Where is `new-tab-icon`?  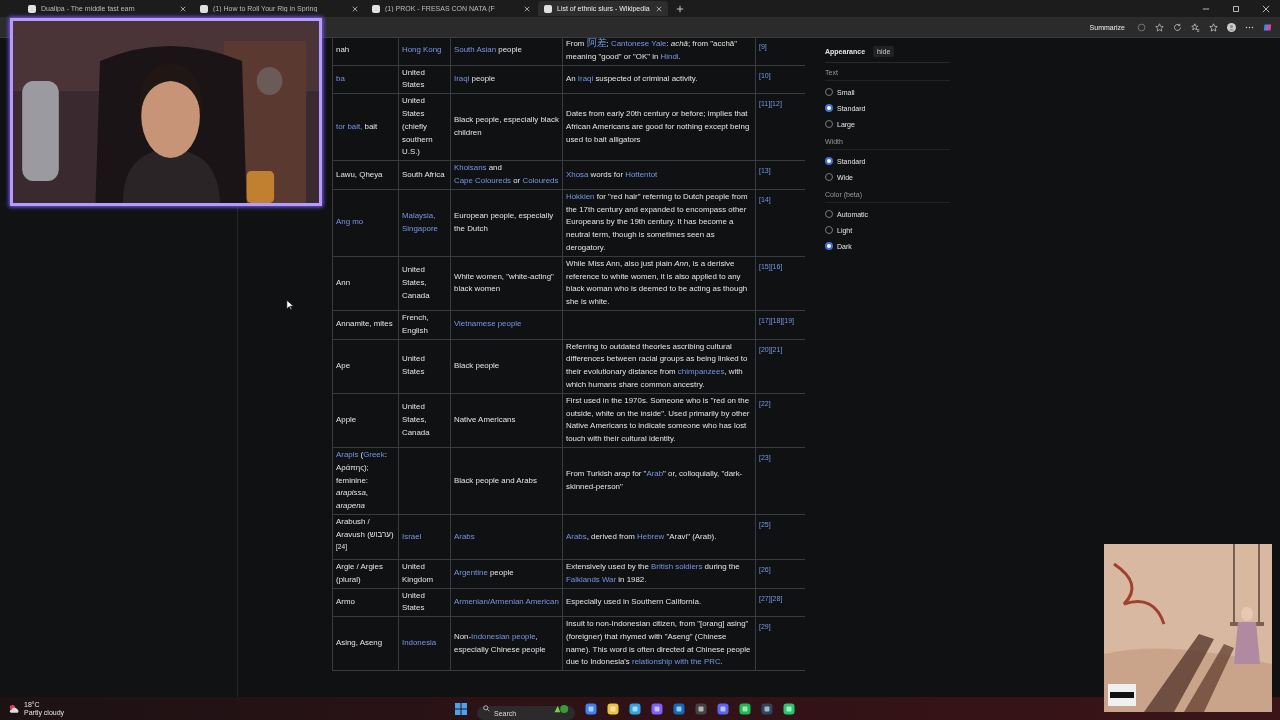
new-tab-icon is located at coordinates (680, 8).